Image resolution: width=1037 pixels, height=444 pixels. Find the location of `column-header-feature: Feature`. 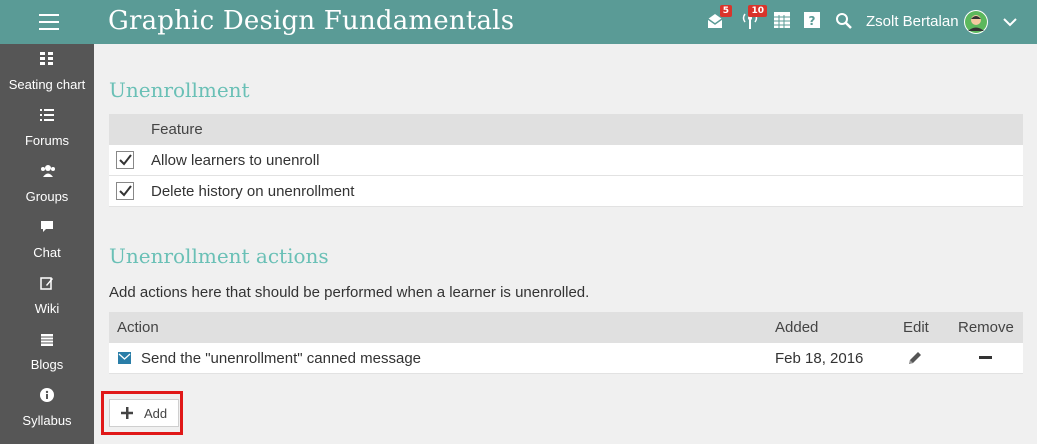

column-header-feature: Feature is located at coordinates (177, 129).